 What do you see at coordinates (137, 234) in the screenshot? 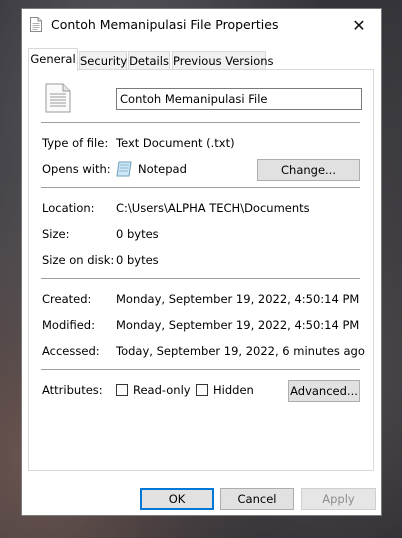
I see `size-value: 0 bytes` at bounding box center [137, 234].